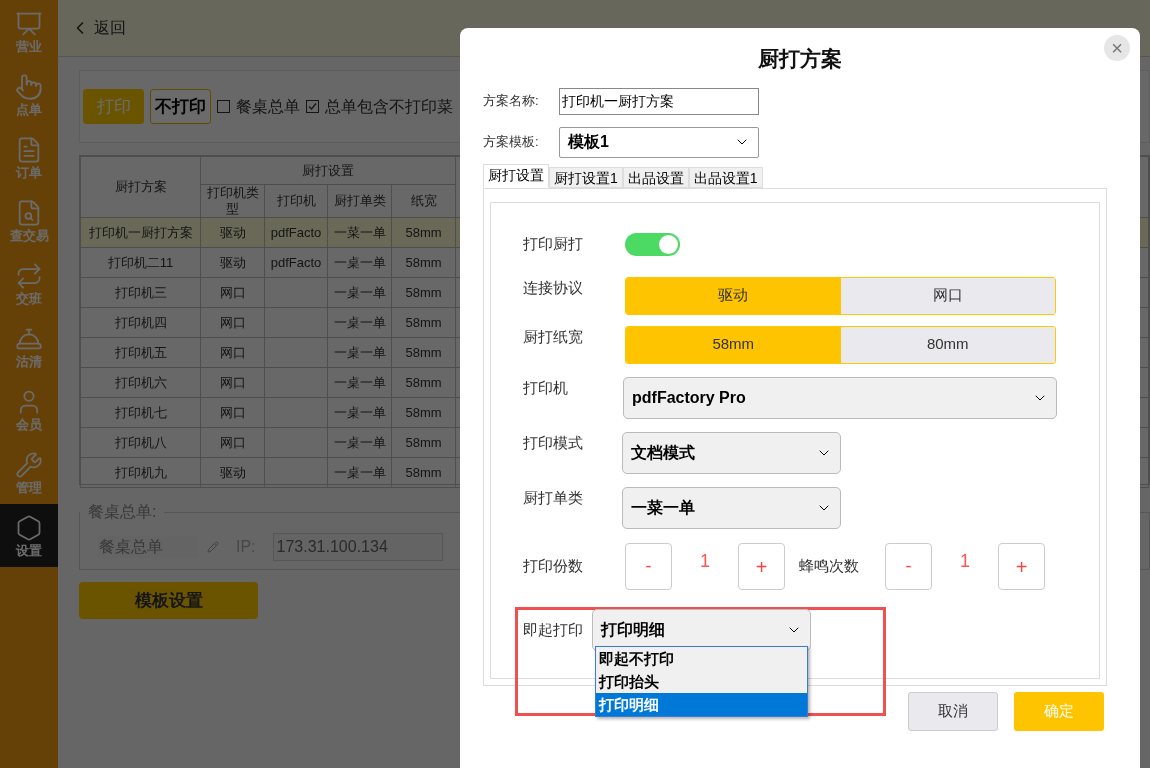 Image resolution: width=1150 pixels, height=768 pixels. I want to click on setting-label: 连接协议, so click(553, 287).